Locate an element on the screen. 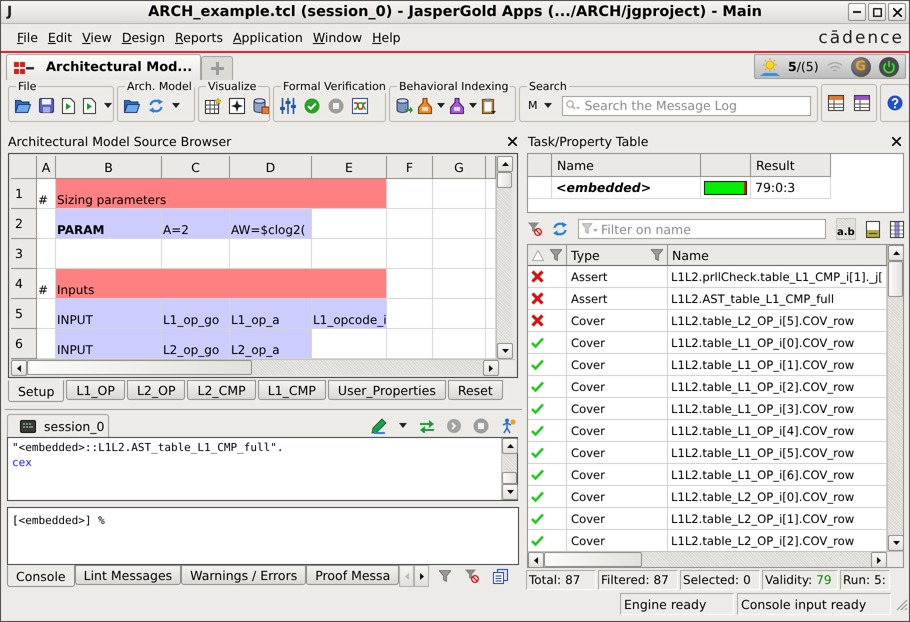 Image resolution: width=910 pixels, height=622 pixels. star-icon is located at coordinates (237, 106).